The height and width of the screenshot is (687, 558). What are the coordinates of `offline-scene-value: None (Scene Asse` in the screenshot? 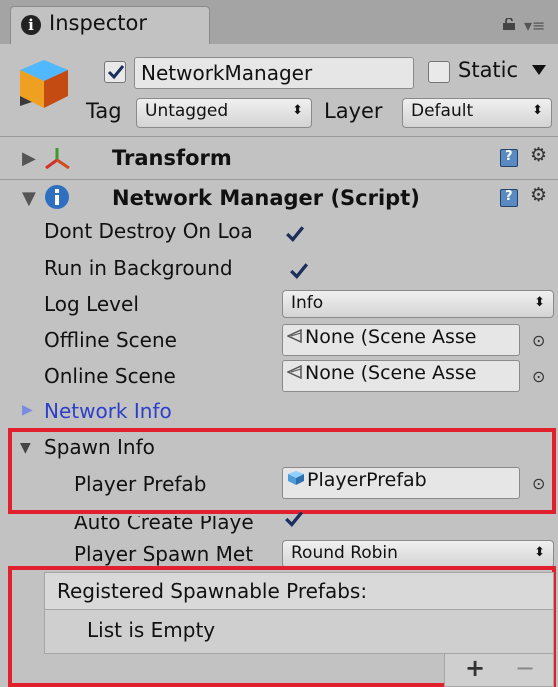 It's located at (391, 337).